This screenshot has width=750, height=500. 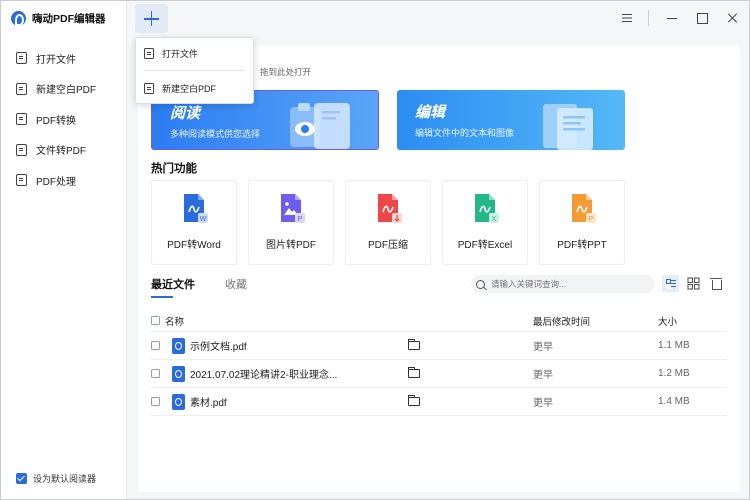 I want to click on edit-banner-subtitle: 编辑文件中的文本和图像, so click(x=465, y=133).